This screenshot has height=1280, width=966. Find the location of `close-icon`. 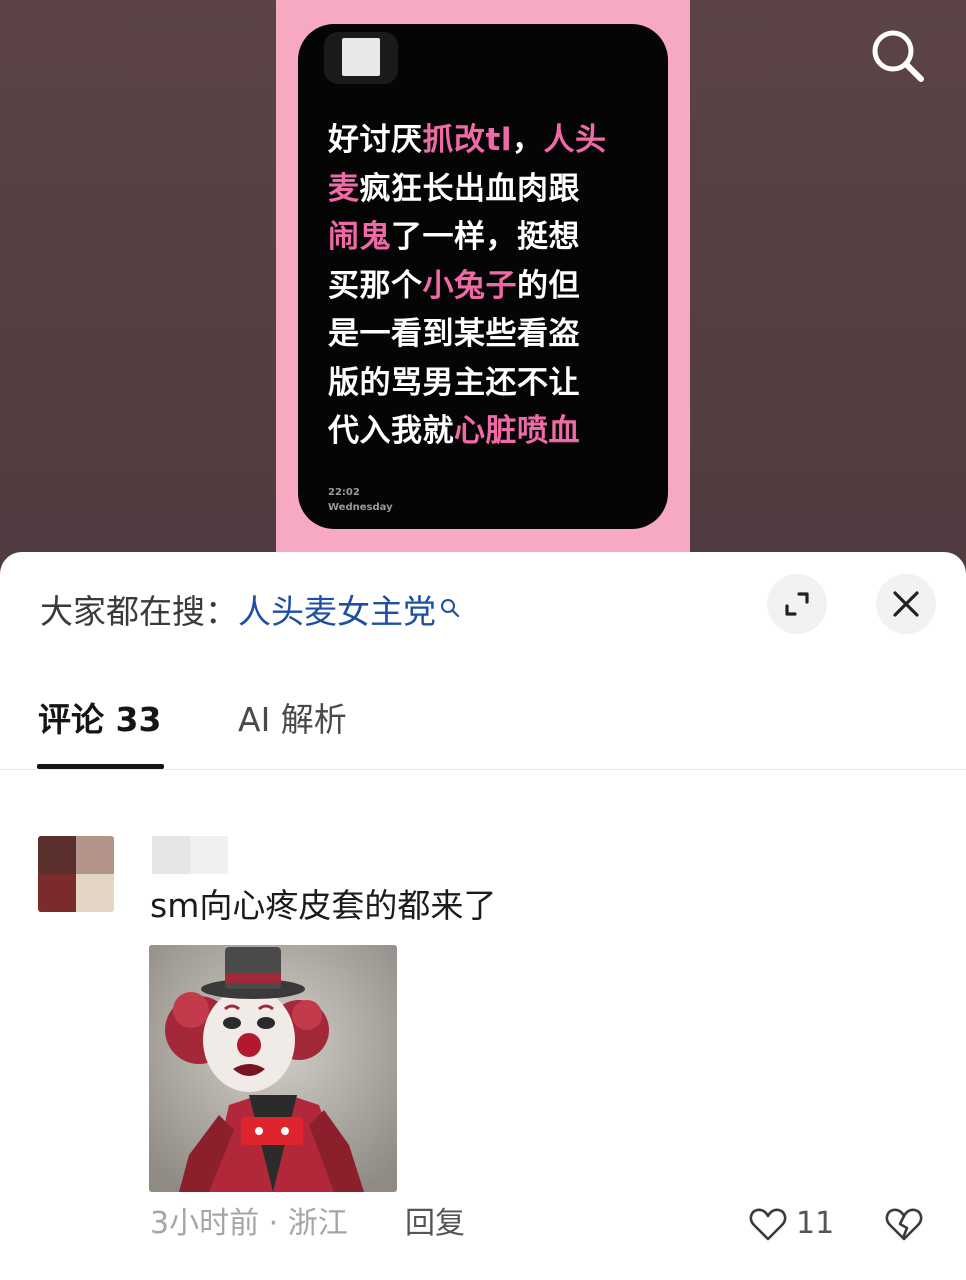

close-icon is located at coordinates (906, 604).